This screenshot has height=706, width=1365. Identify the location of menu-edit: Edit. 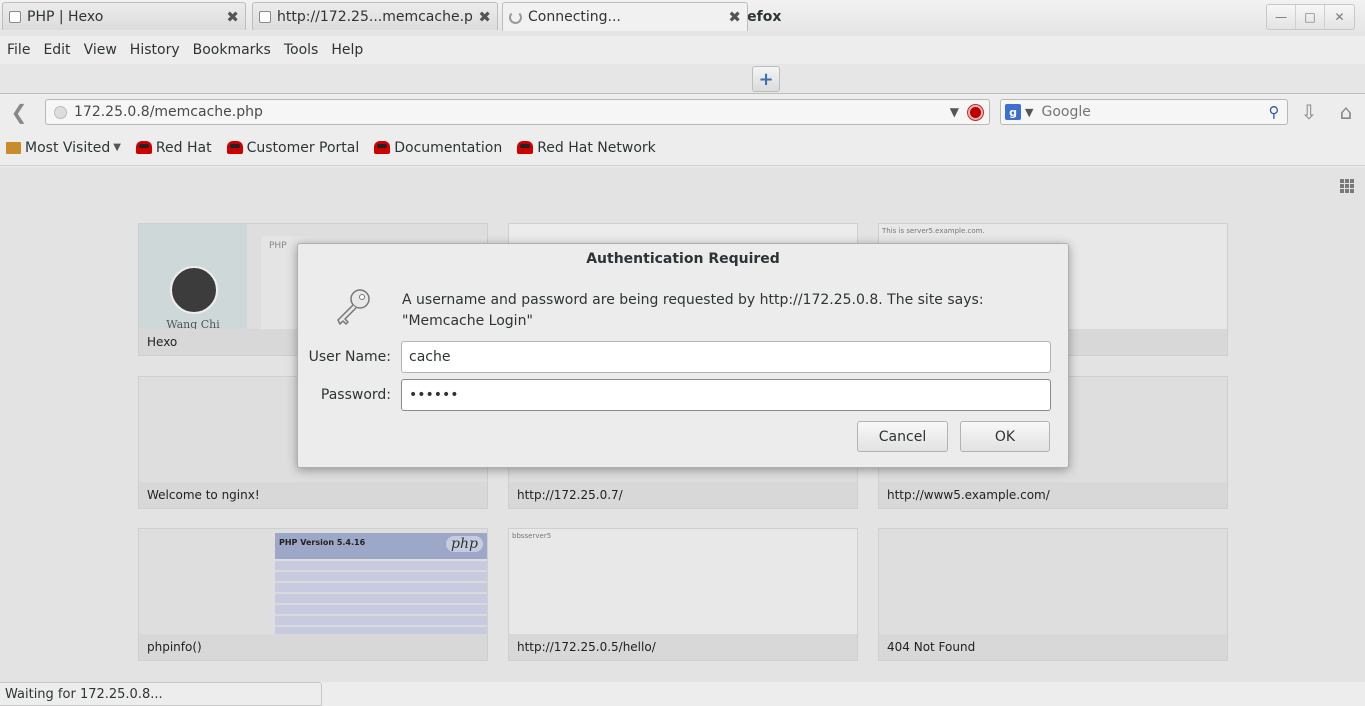
(56, 50).